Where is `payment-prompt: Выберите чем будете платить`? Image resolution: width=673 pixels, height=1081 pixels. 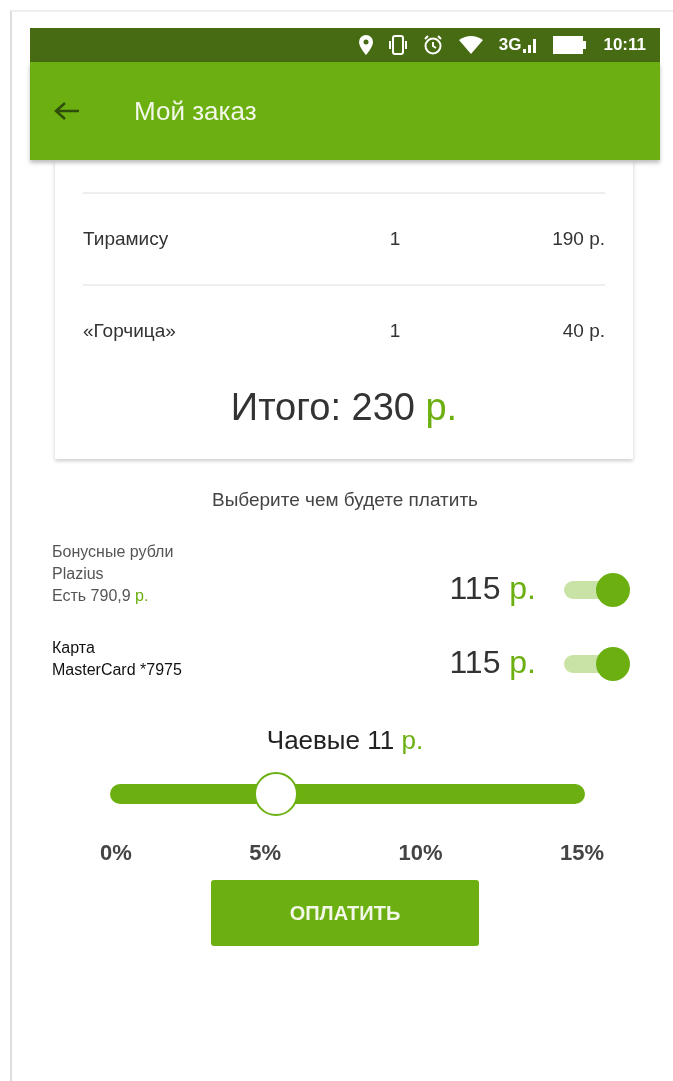
payment-prompt: Выберите чем будете платить is located at coordinates (345, 500).